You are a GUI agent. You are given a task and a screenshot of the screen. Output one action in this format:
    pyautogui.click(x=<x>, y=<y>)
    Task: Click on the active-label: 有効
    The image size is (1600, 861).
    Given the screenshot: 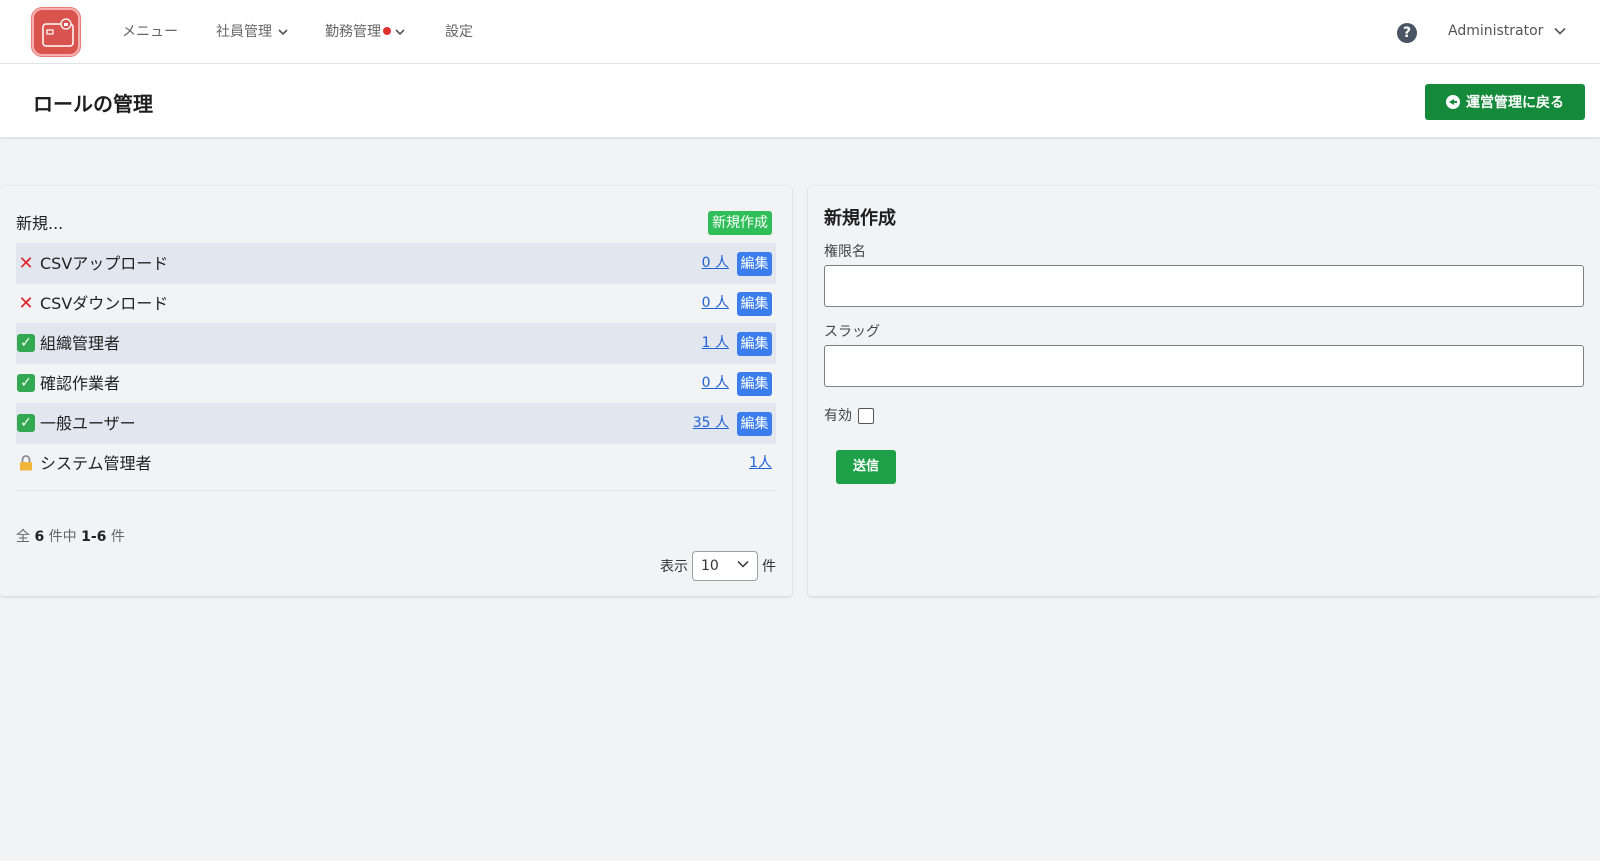 What is the action you would take?
    pyautogui.click(x=838, y=416)
    